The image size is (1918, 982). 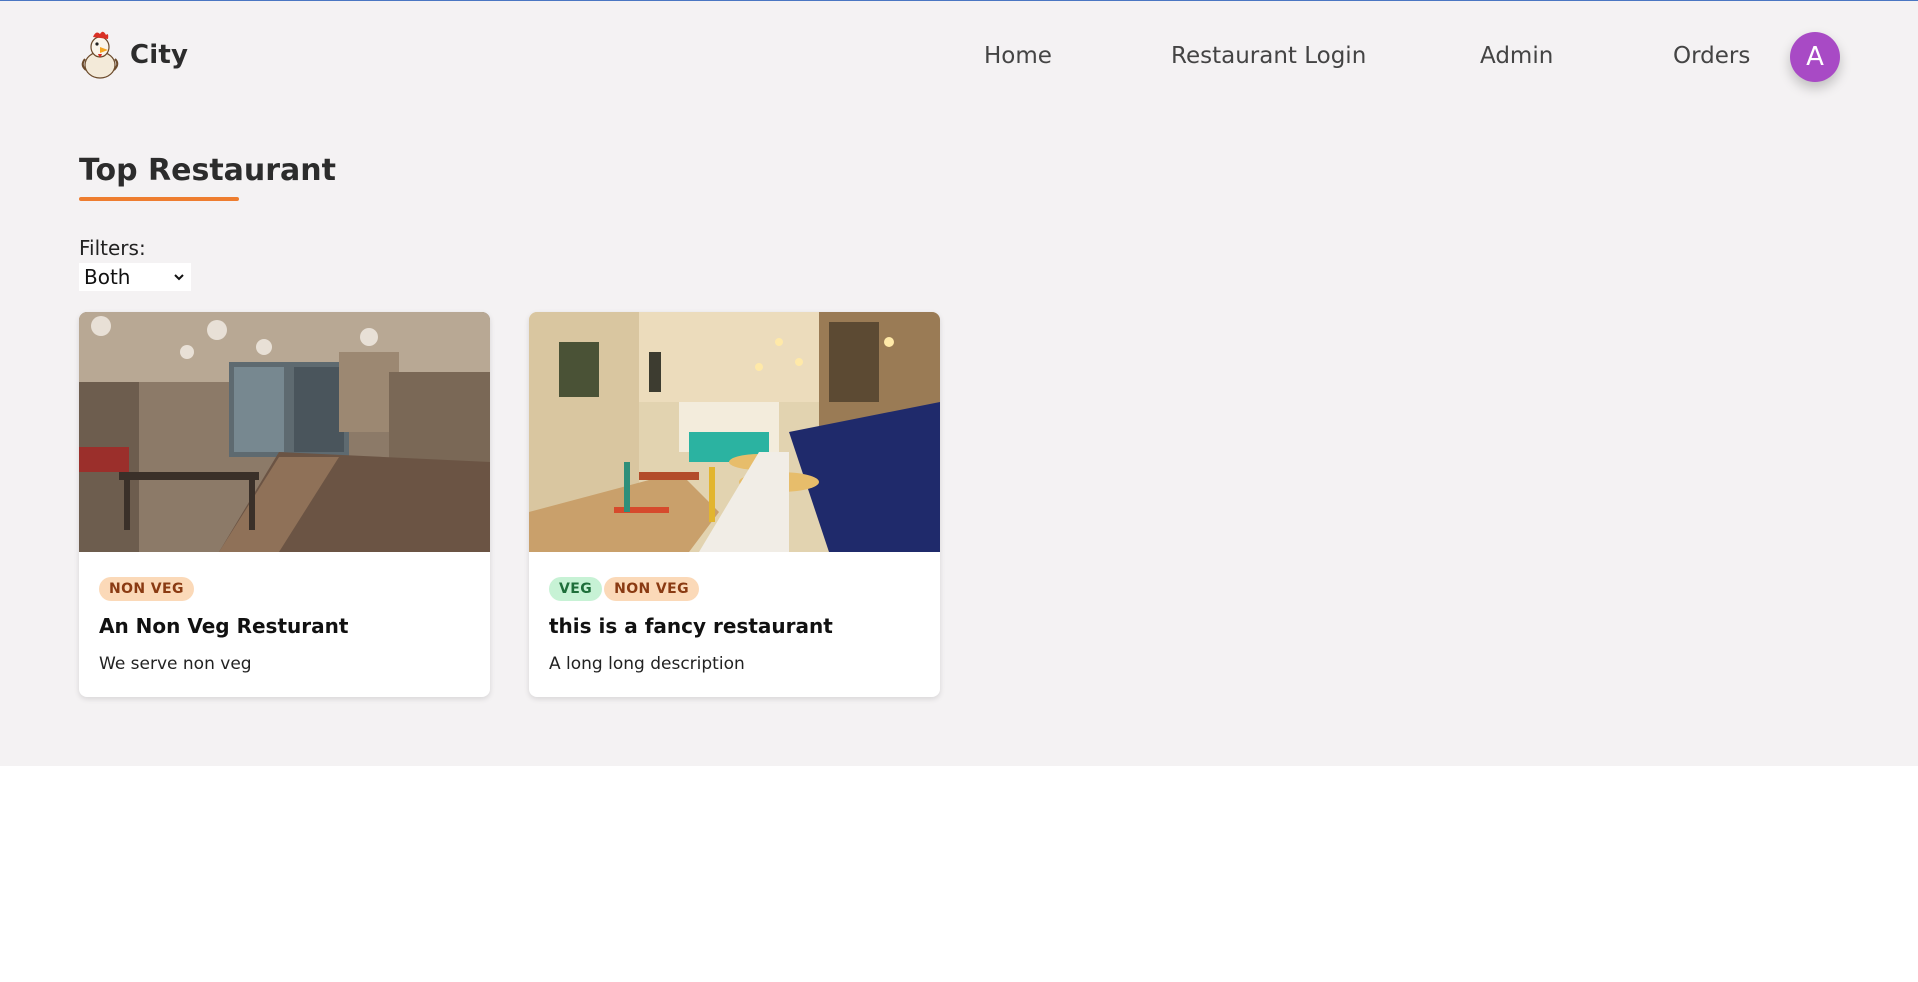 I want to click on brand: City, so click(x=133, y=55).